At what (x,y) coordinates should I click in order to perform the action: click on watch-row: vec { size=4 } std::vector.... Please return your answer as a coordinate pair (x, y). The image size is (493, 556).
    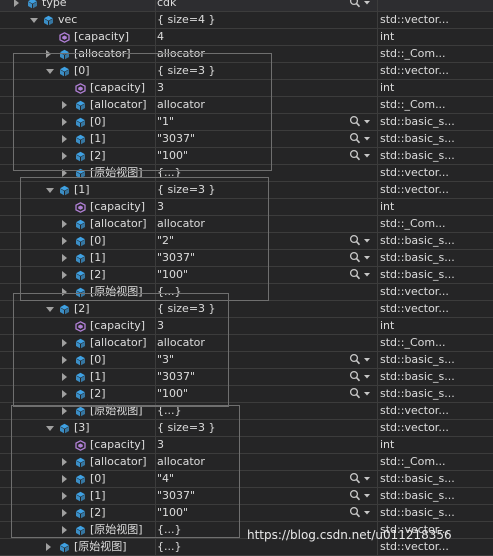
    Looking at the image, I should click on (246, 20).